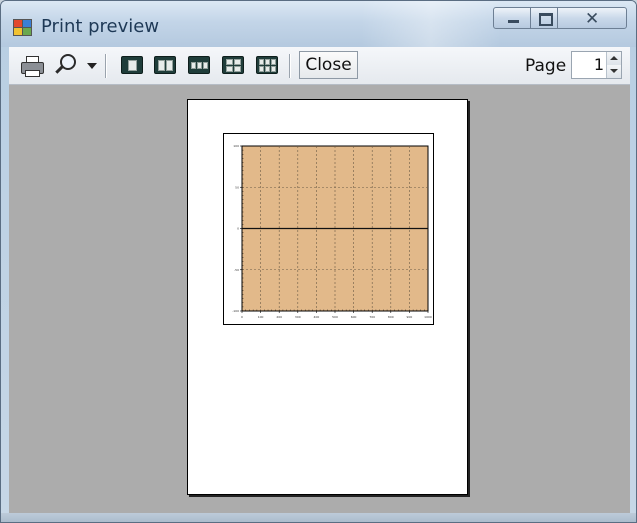  Describe the element at coordinates (66, 65) in the screenshot. I see `magnifier-icon` at that location.